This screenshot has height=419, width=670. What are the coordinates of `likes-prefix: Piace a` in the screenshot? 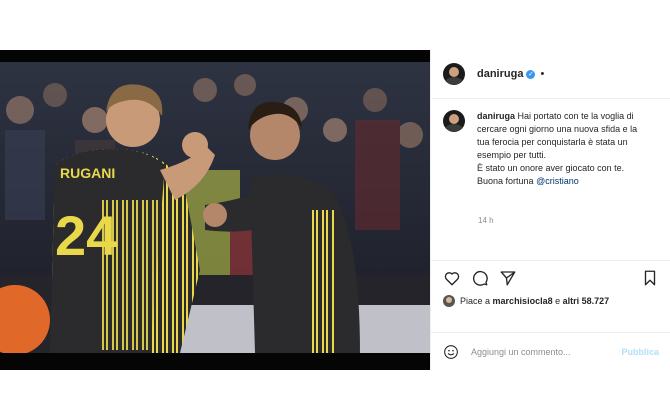 It's located at (475, 301).